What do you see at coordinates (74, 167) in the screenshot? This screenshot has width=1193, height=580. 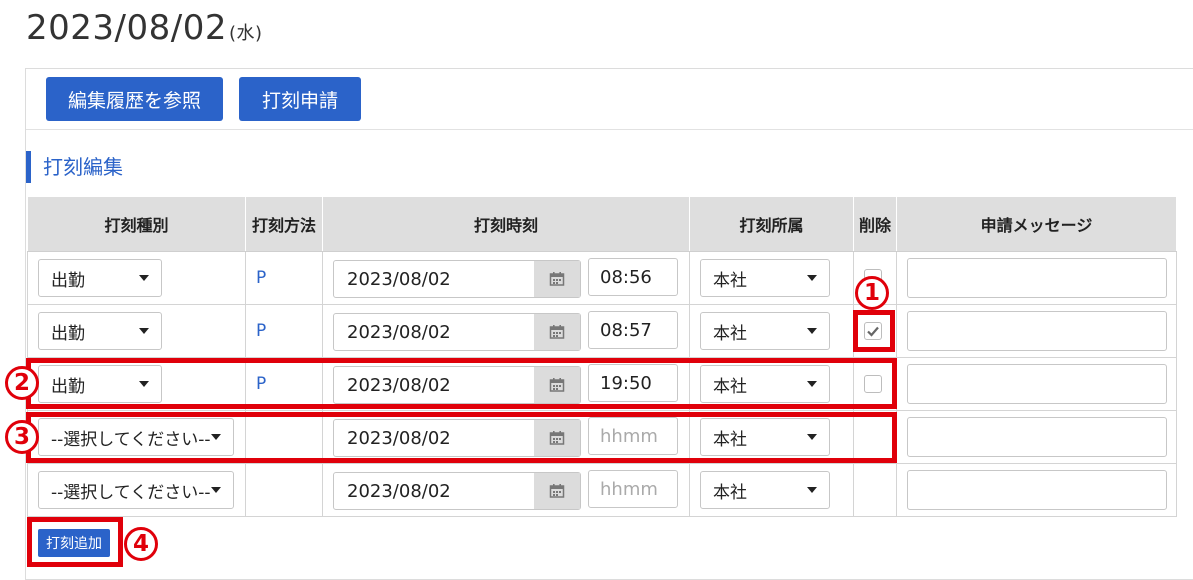 I see `section-title: 打刻編集` at bounding box center [74, 167].